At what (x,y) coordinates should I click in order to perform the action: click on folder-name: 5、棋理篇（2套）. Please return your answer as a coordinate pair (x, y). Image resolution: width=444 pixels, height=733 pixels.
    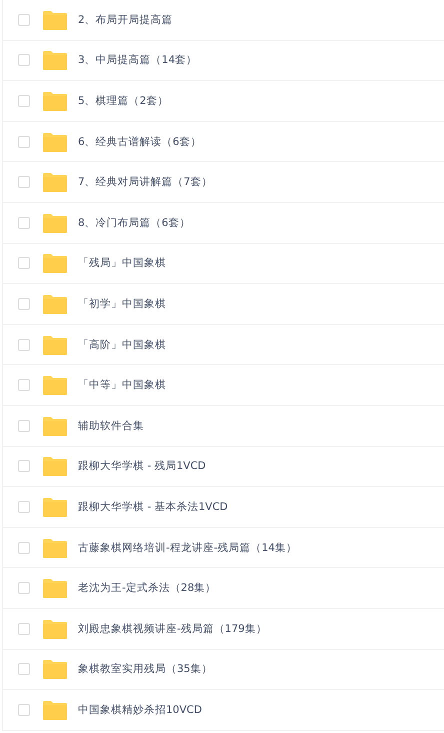
    Looking at the image, I should click on (123, 101).